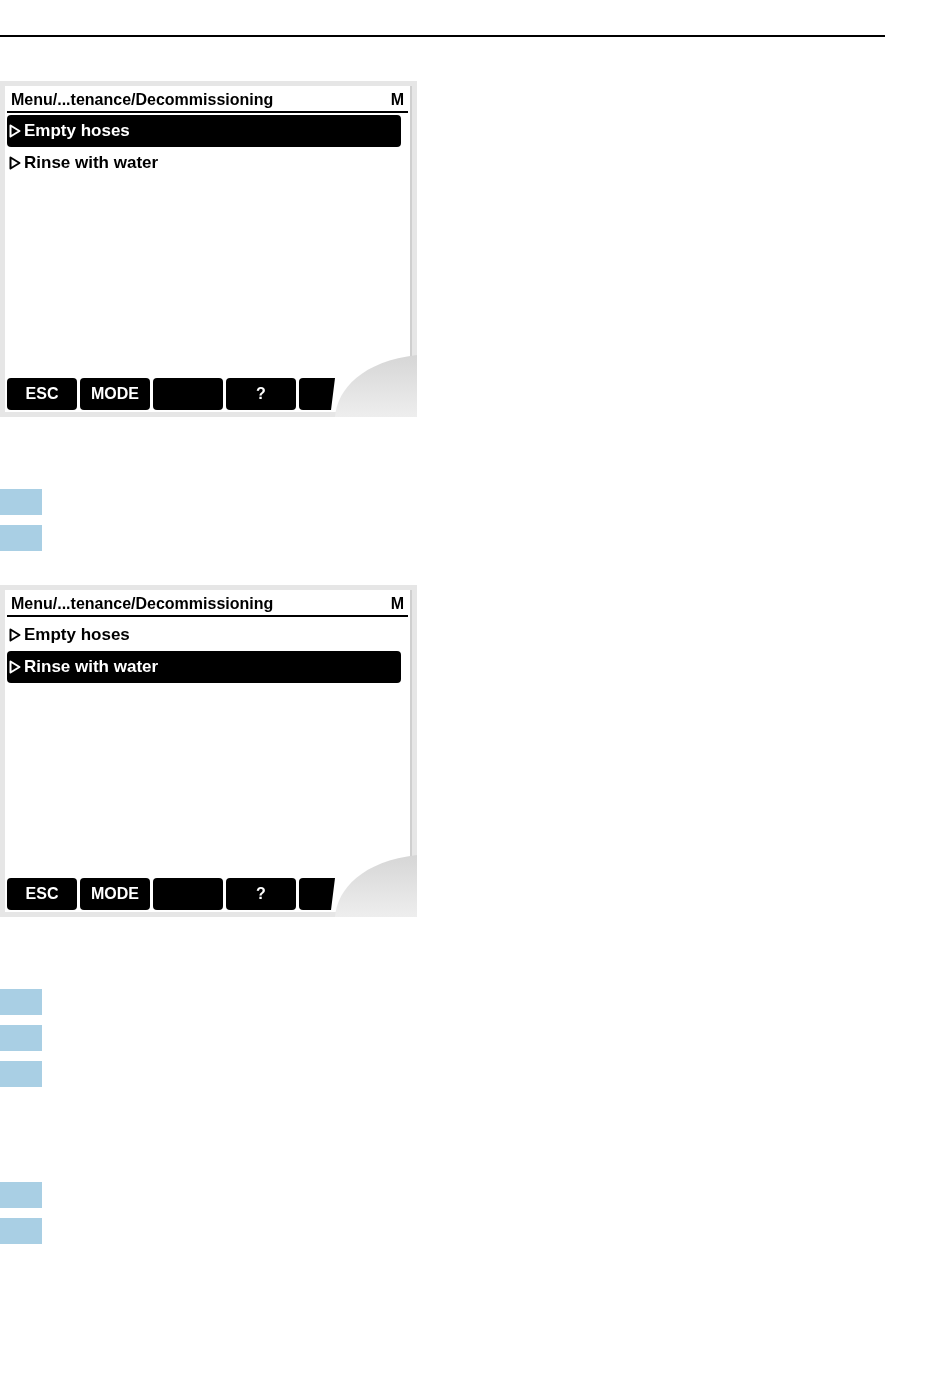 The height and width of the screenshot is (1378, 950). I want to click on menu-item: Empty hoses, so click(204, 130).